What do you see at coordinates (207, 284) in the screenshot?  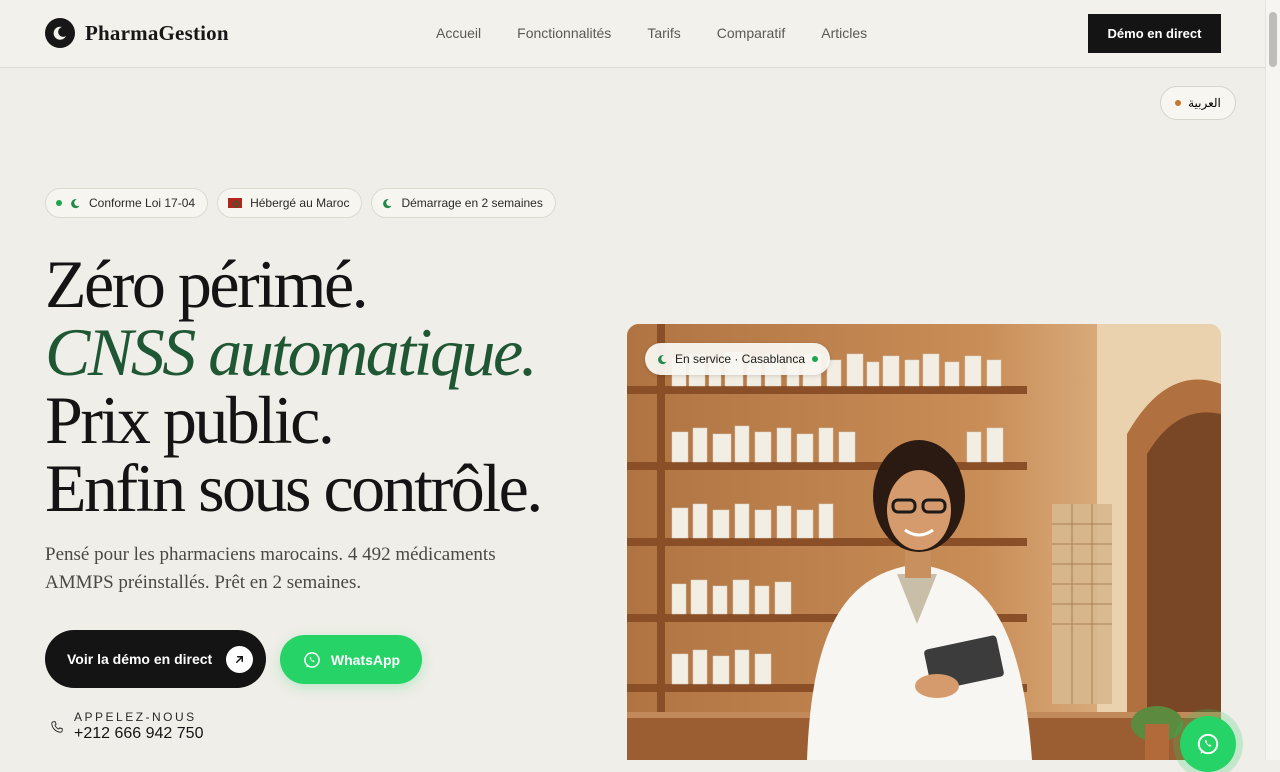 I see `hero-line-1: Zéro périmé.` at bounding box center [207, 284].